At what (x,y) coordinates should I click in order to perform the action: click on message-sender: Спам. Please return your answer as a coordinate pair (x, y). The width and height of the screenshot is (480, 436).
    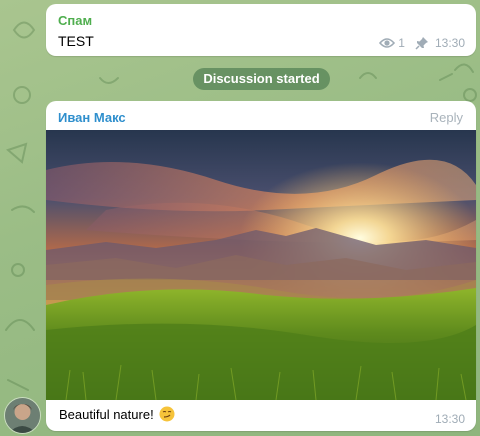
    Looking at the image, I should click on (75, 20).